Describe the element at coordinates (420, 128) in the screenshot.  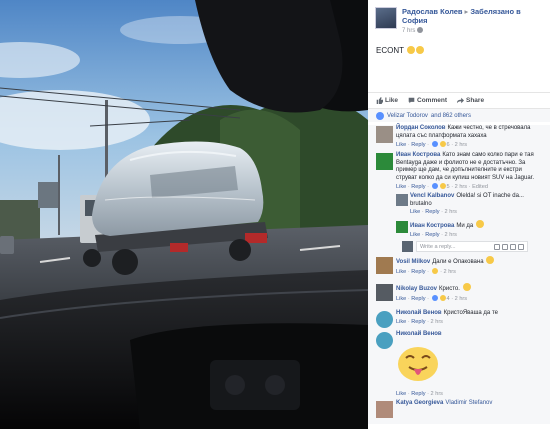
I see `comment-author: Йордан Соколов` at that location.